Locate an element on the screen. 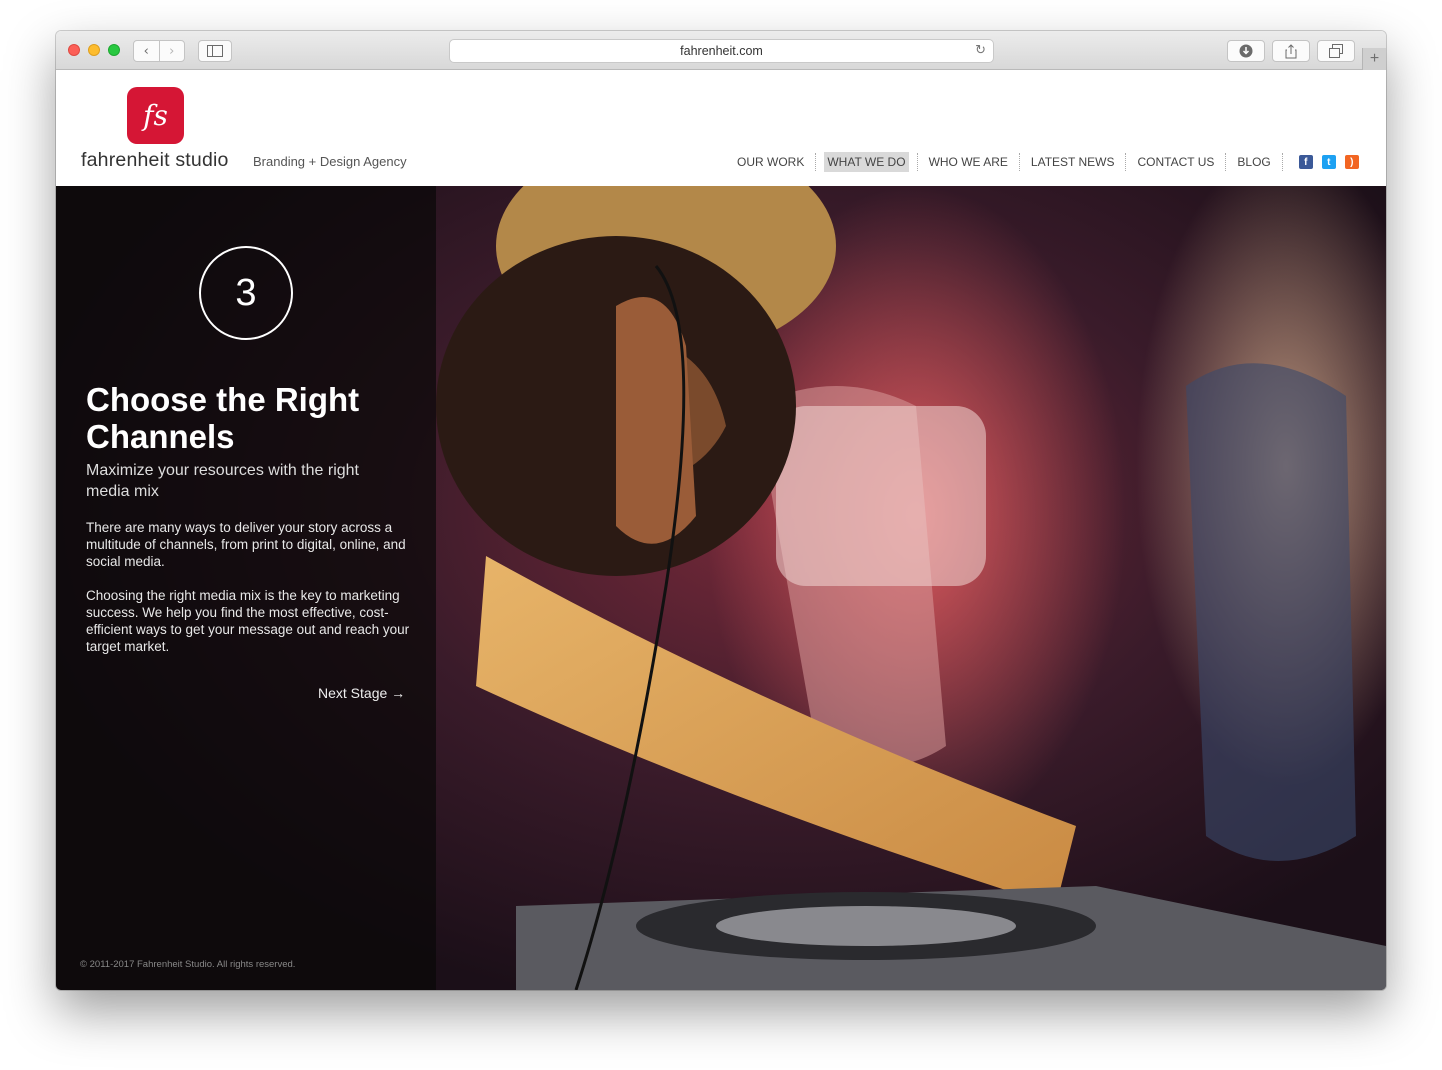 Image resolution: width=1442 pixels, height=1070 pixels. browser-toolbar: ‹ › fahrenheit.com ↻ + is located at coordinates (721, 50).